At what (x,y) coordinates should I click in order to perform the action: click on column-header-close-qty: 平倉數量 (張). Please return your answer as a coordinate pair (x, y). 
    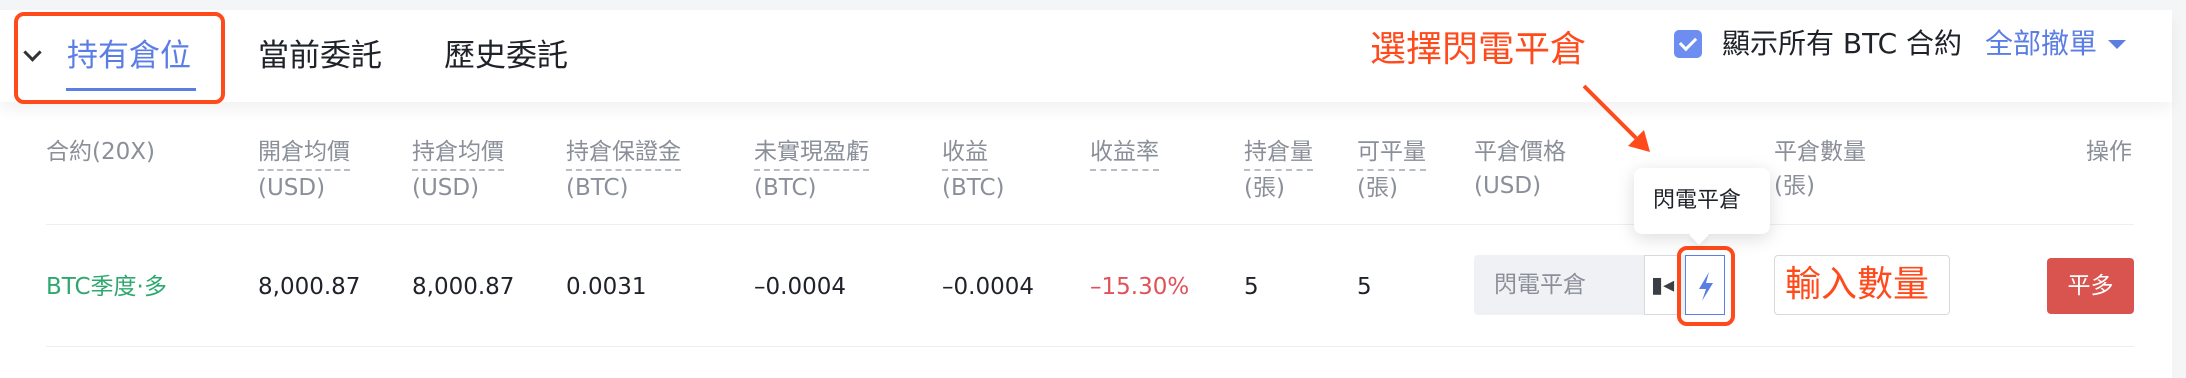
    Looking at the image, I should click on (1820, 169).